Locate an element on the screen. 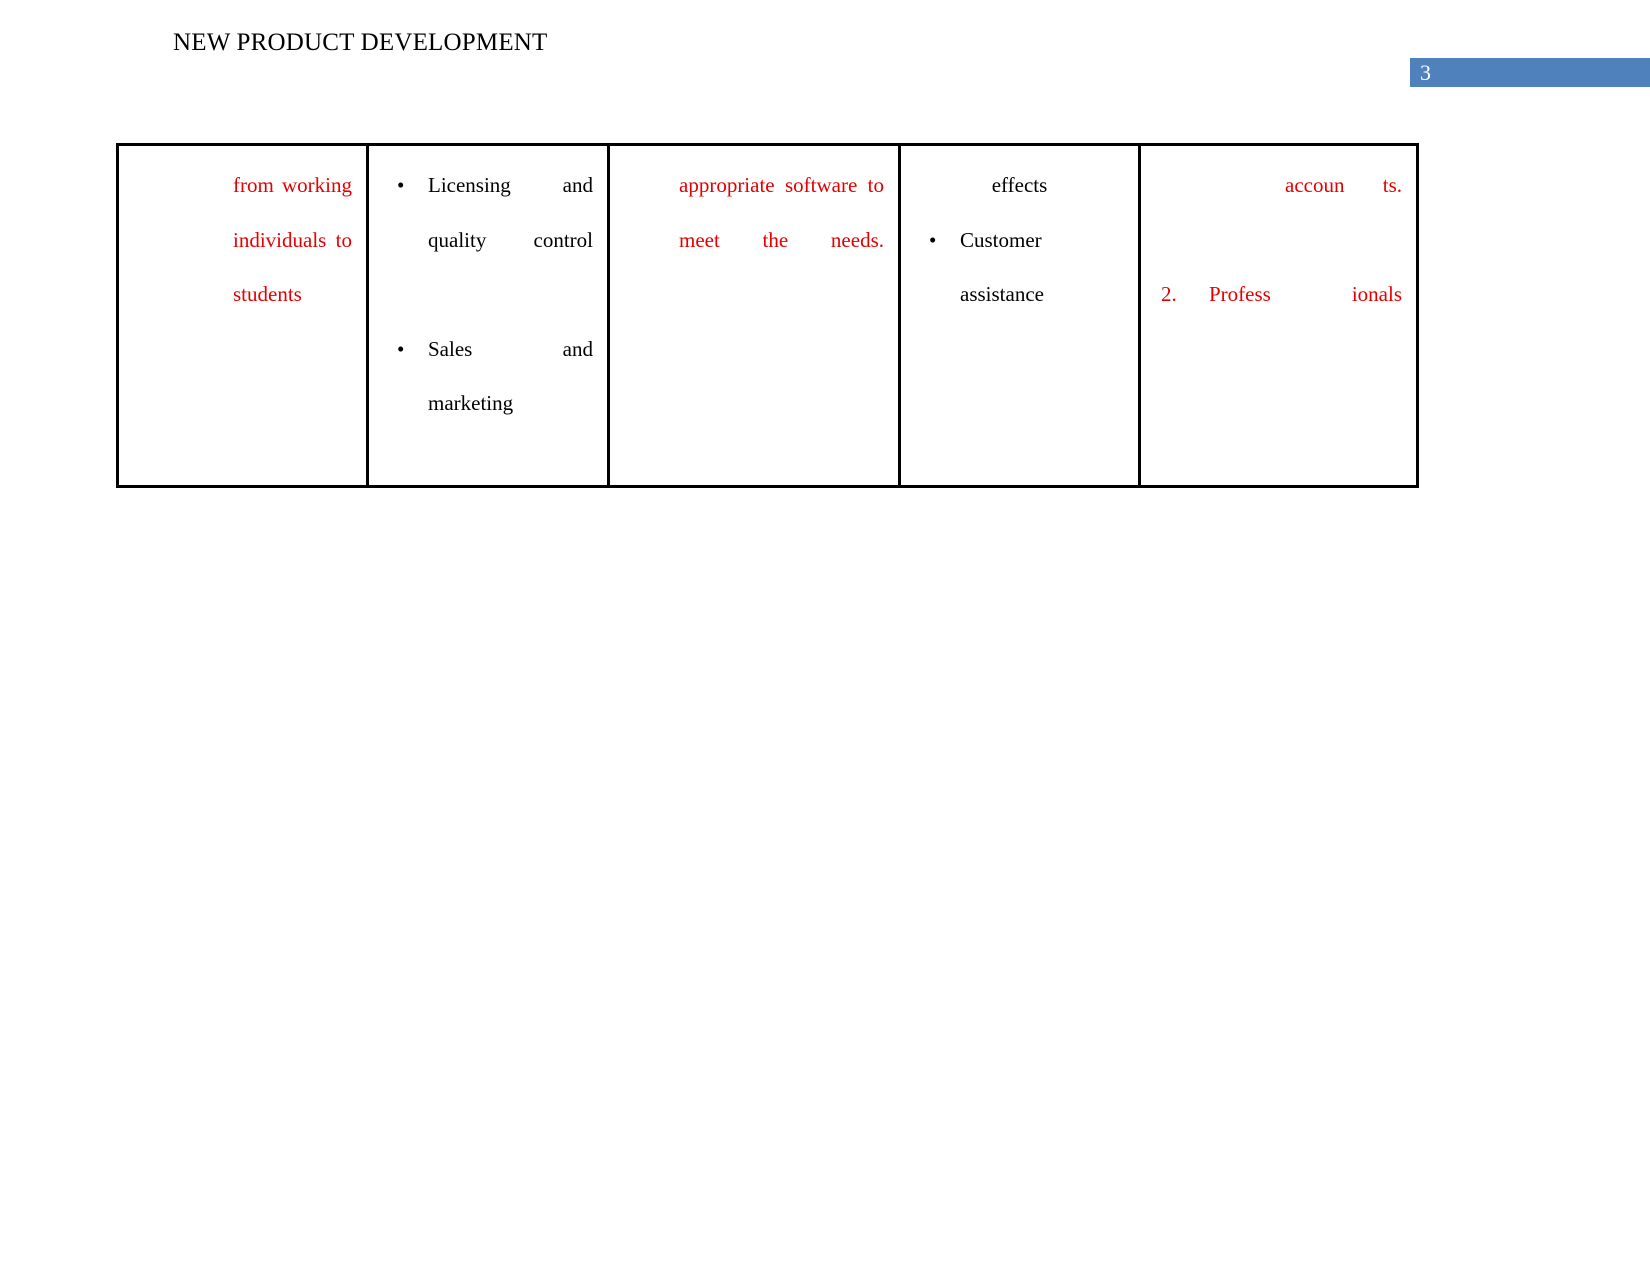 Image resolution: width=1650 pixels, height=1275 pixels. list-item: • Sales and marketing is located at coordinates (488, 404).